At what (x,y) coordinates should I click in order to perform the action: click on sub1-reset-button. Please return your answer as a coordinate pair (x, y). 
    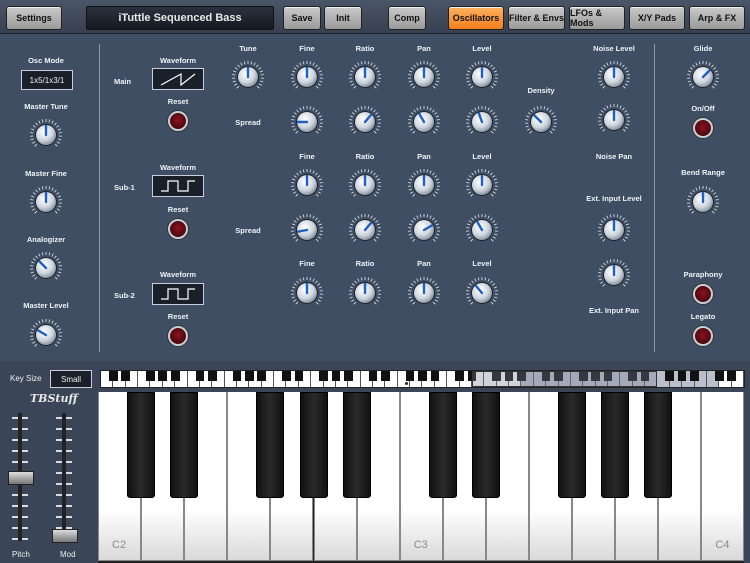
    Looking at the image, I should click on (178, 229).